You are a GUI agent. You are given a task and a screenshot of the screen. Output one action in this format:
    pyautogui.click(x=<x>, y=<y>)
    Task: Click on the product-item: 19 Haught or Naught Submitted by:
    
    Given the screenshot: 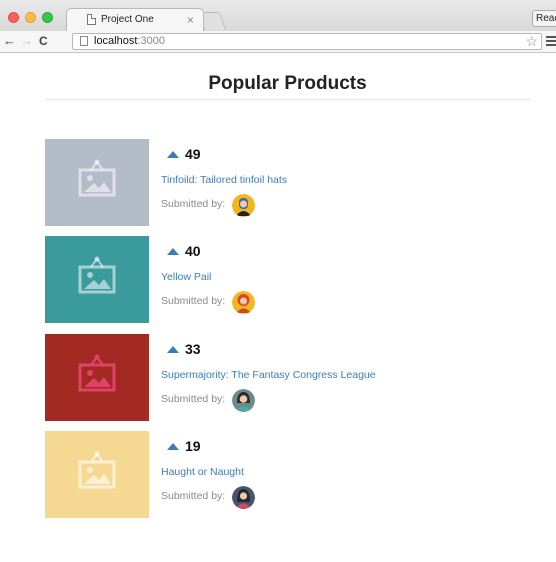 What is the action you would take?
    pyautogui.click(x=255, y=474)
    